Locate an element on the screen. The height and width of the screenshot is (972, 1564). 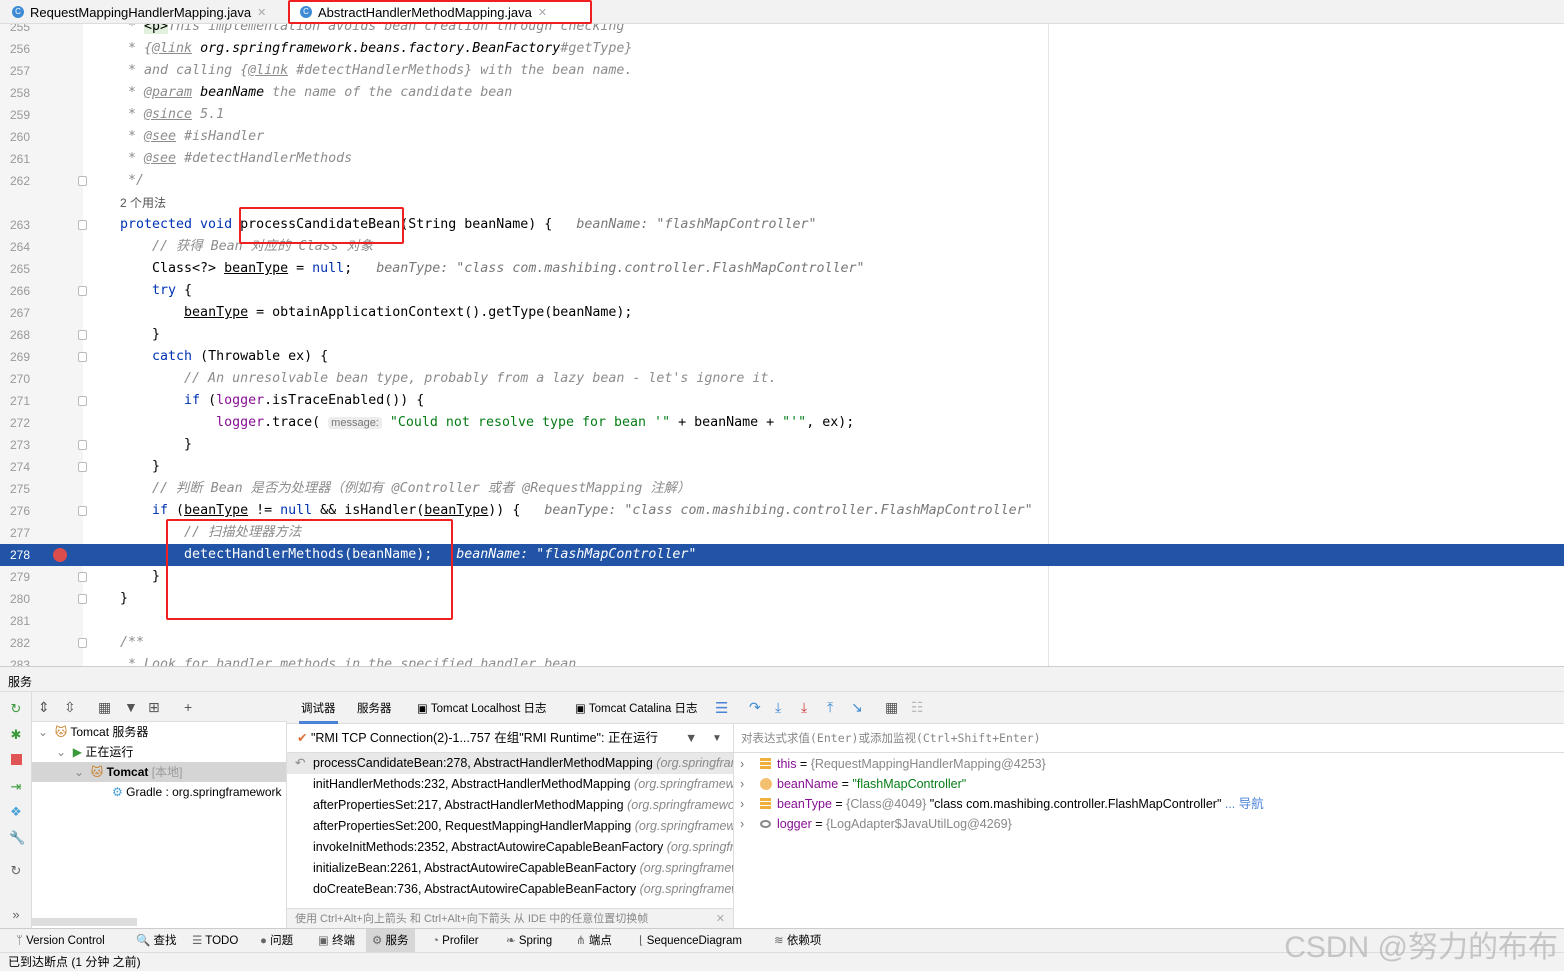
toolwindow-search: 🔍 查找 is located at coordinates (156, 941).